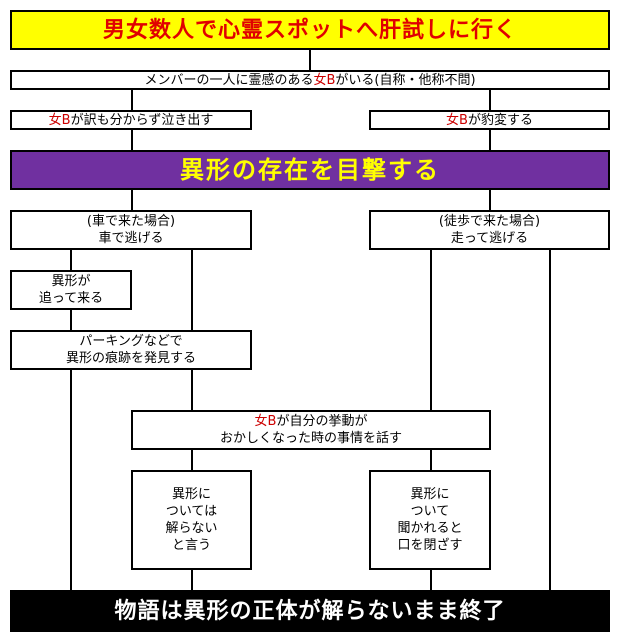  Describe the element at coordinates (132, 100) in the screenshot. I see `connector-member-cry` at that location.